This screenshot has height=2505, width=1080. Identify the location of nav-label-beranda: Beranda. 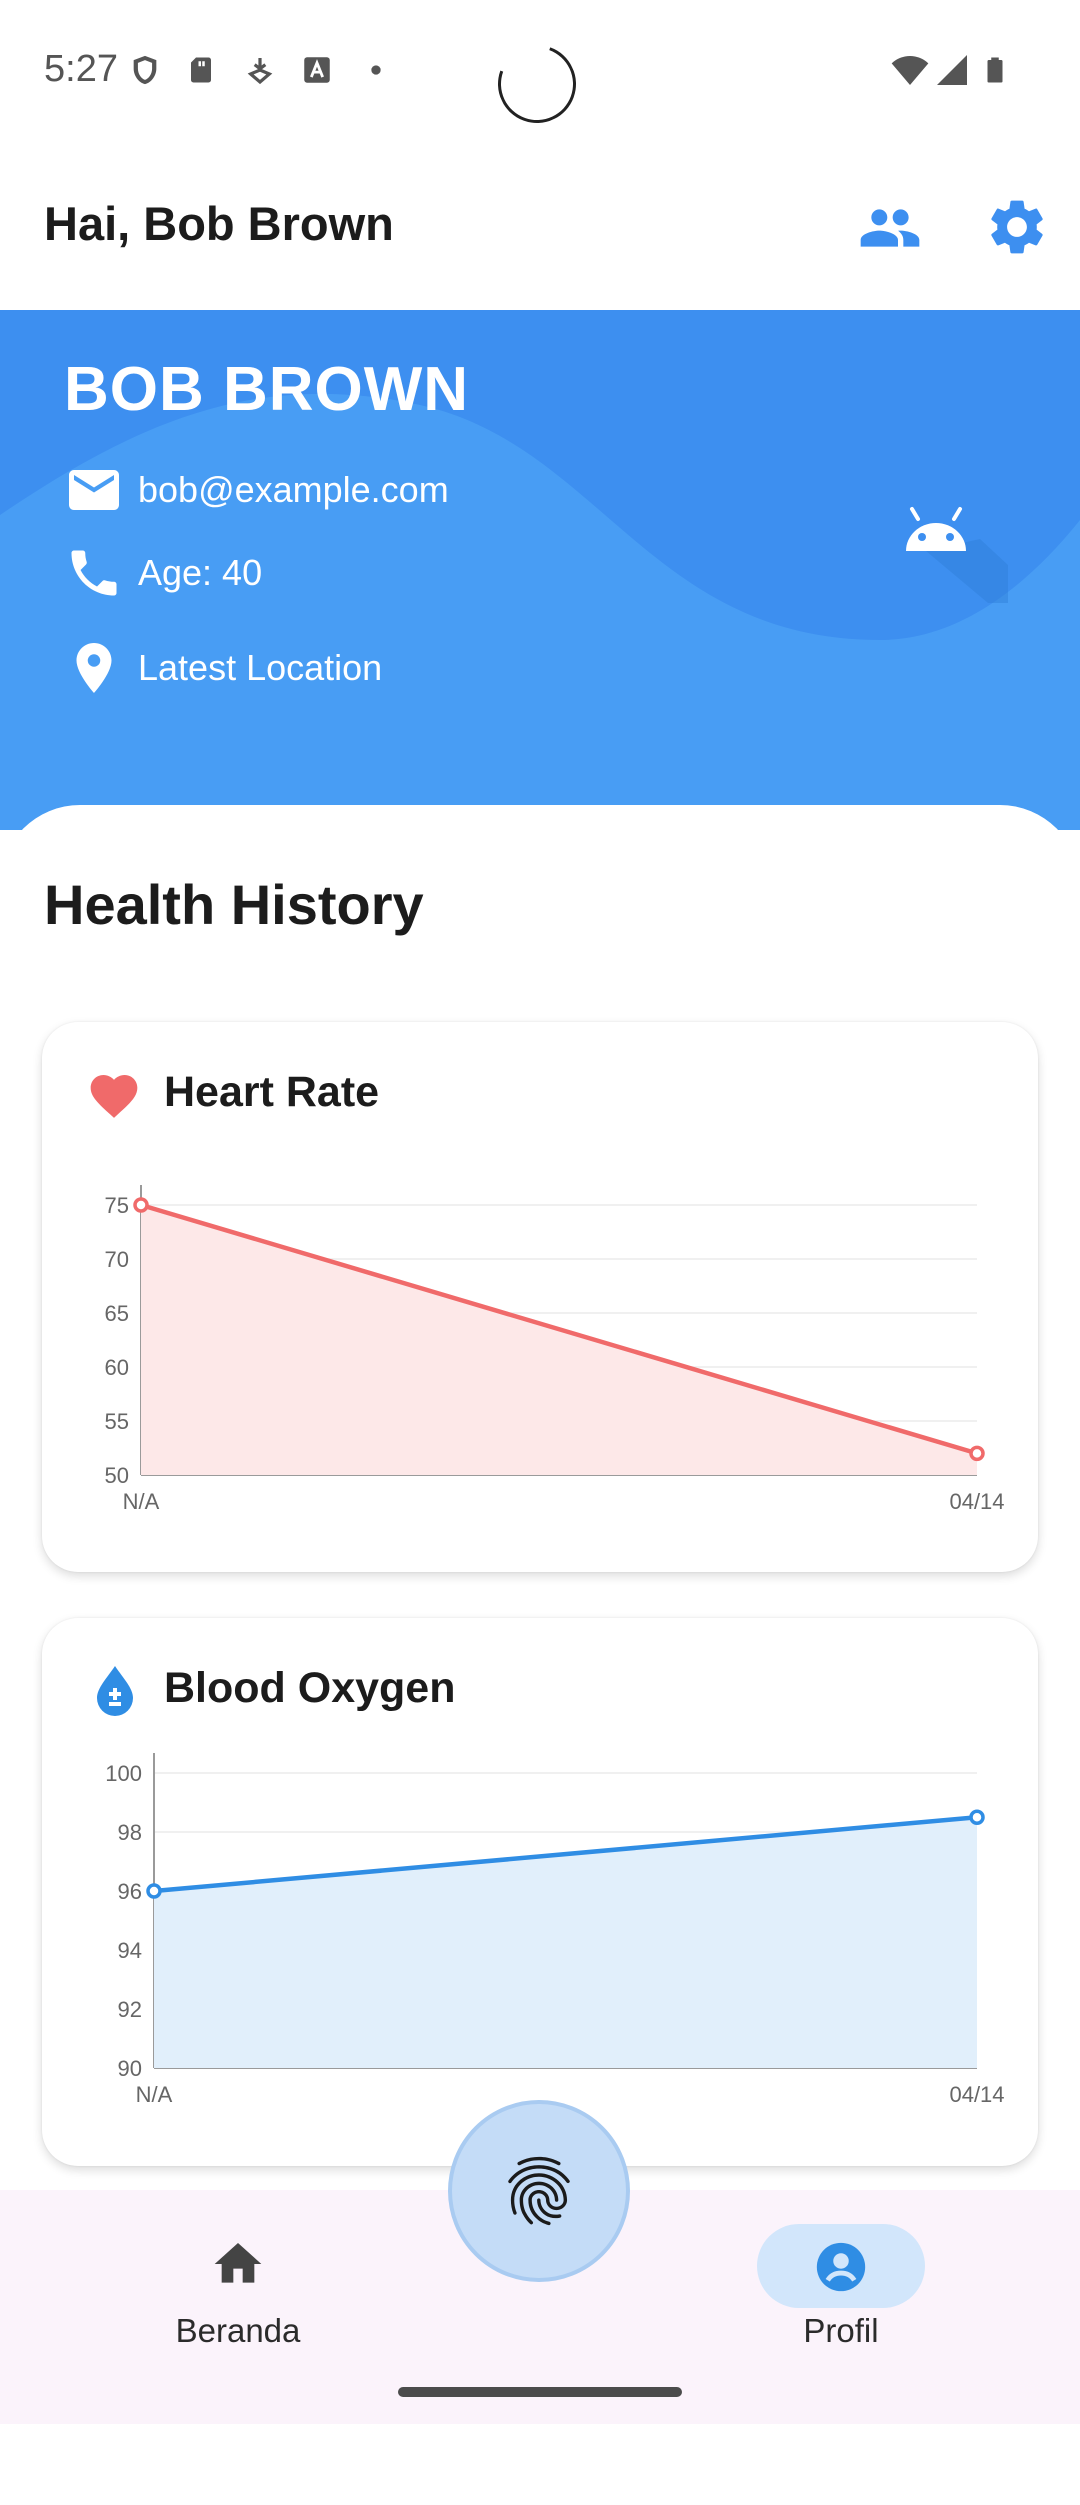
(238, 2330).